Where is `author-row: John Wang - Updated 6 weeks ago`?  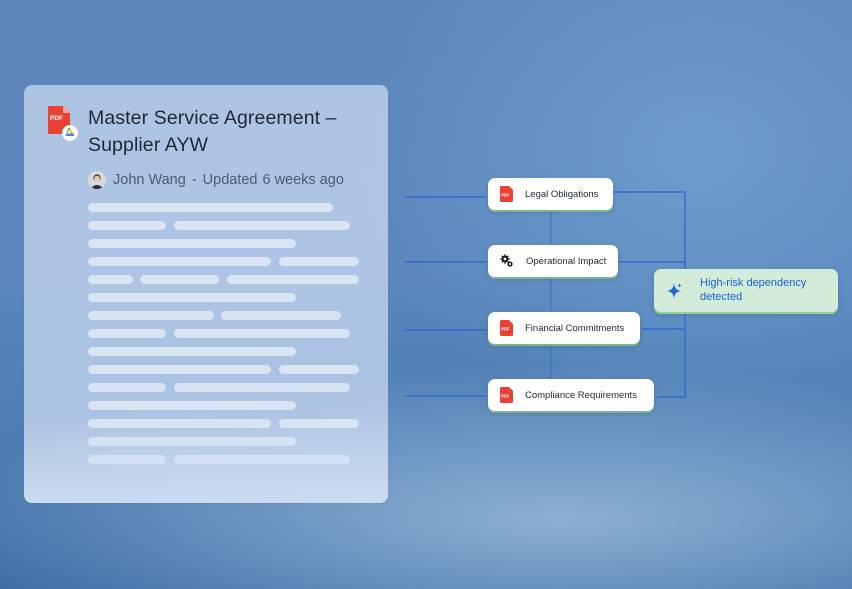 author-row: John Wang - Updated 6 weeks ago is located at coordinates (216, 180).